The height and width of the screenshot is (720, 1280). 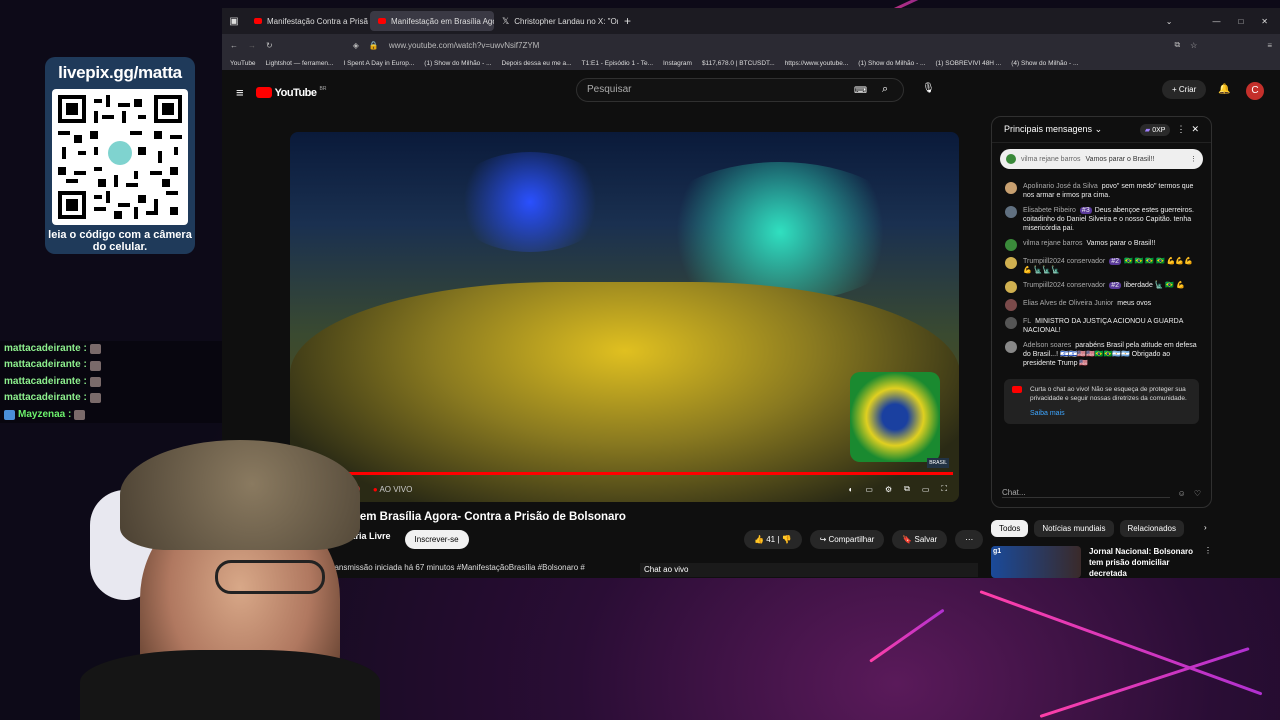 What do you see at coordinates (773, 539) in the screenshot?
I see `like-button: 👍 41 | 👎` at bounding box center [773, 539].